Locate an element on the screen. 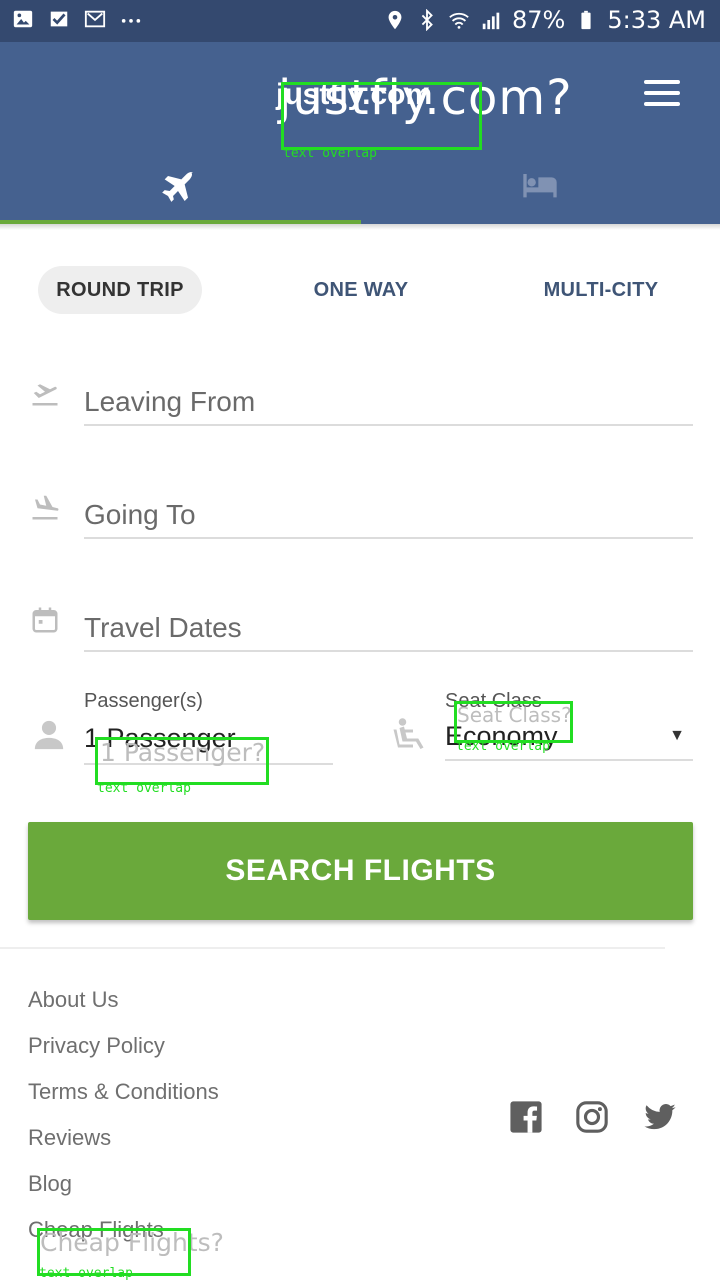  person-icon is located at coordinates (49, 735).